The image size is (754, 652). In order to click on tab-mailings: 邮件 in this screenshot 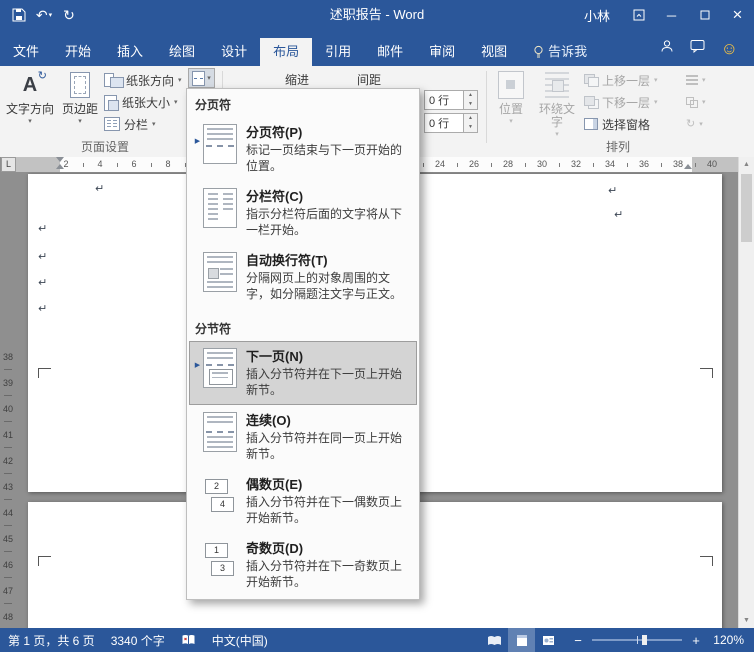, I will do `click(390, 52)`.